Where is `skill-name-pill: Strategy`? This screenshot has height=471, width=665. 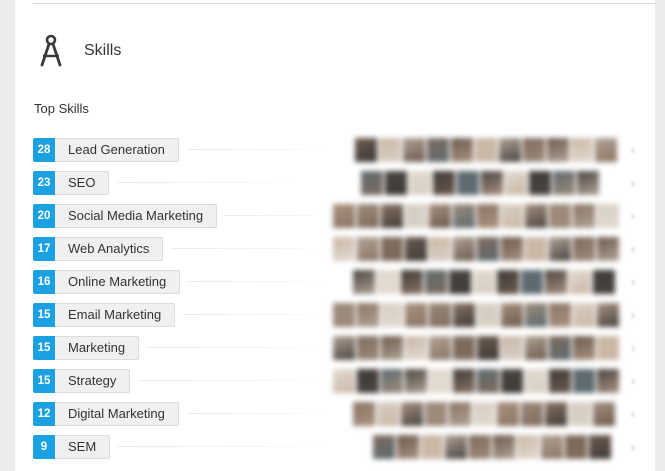
skill-name-pill: Strategy is located at coordinates (93, 381).